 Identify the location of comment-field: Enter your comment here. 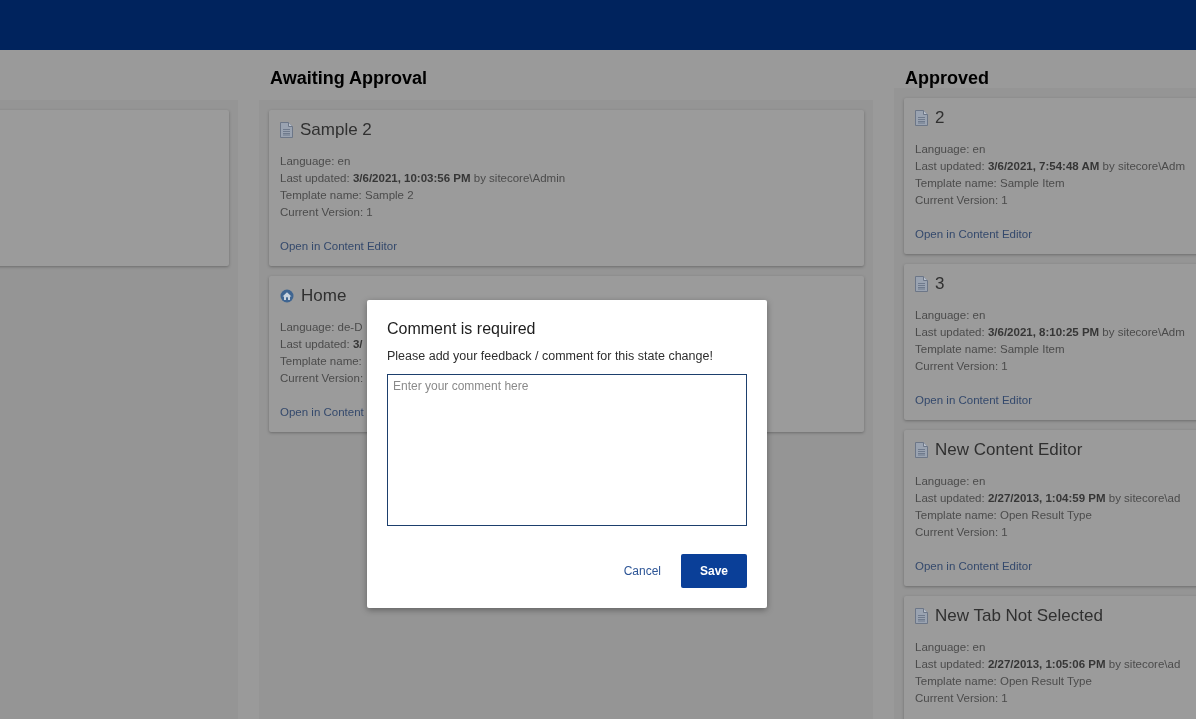
(567, 450).